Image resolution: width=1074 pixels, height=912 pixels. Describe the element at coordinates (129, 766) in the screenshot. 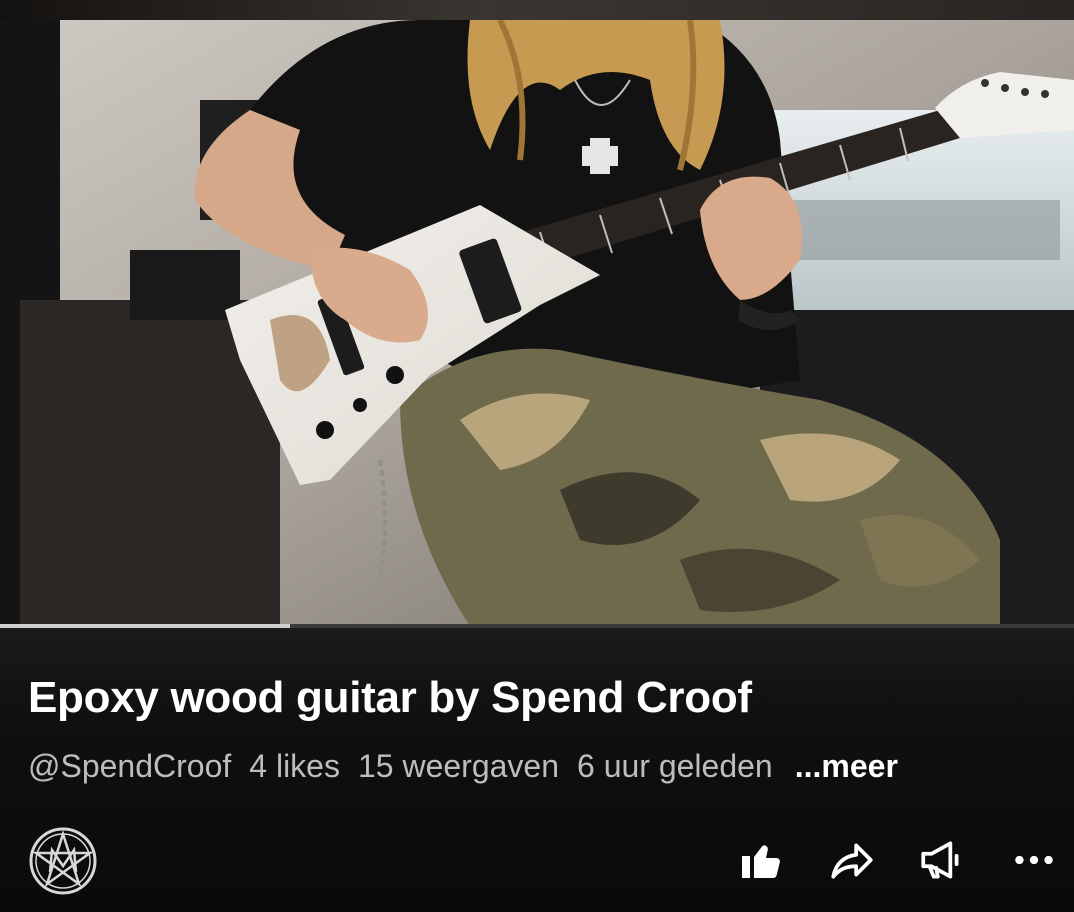

I see `channel-handle: @SpendCroof` at that location.